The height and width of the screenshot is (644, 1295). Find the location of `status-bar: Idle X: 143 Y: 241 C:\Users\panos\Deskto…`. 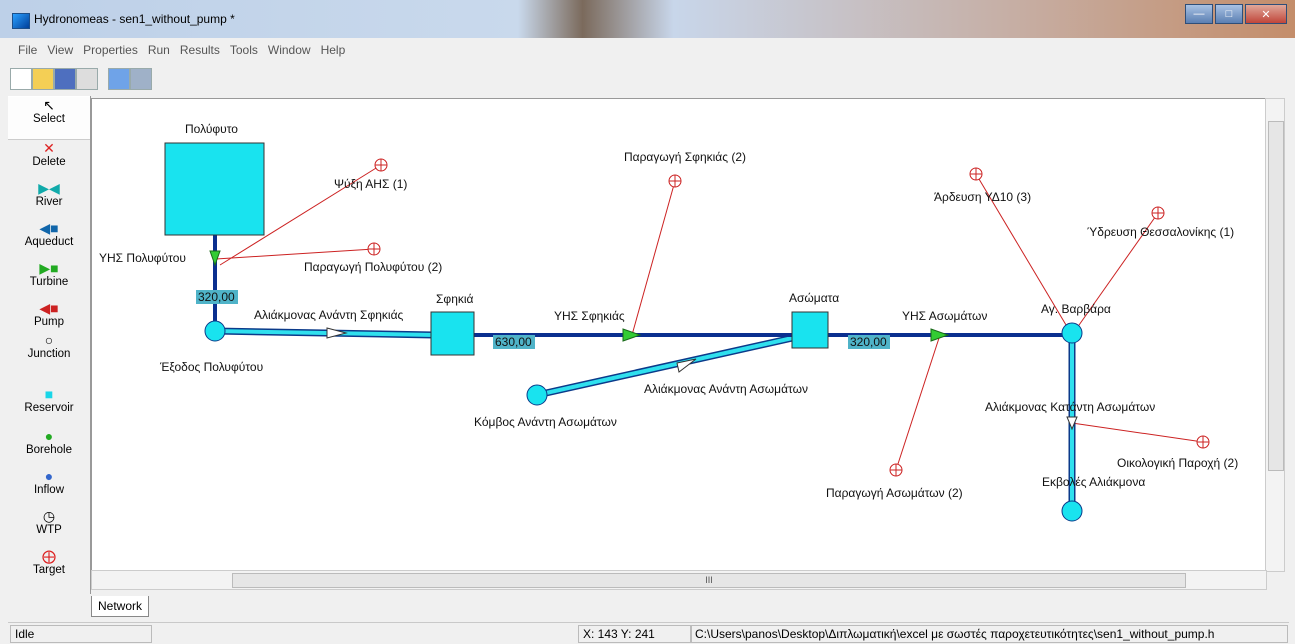

status-bar: Idle X: 143 Y: 241 C:\Users\panos\Deskto… is located at coordinates (648, 632).